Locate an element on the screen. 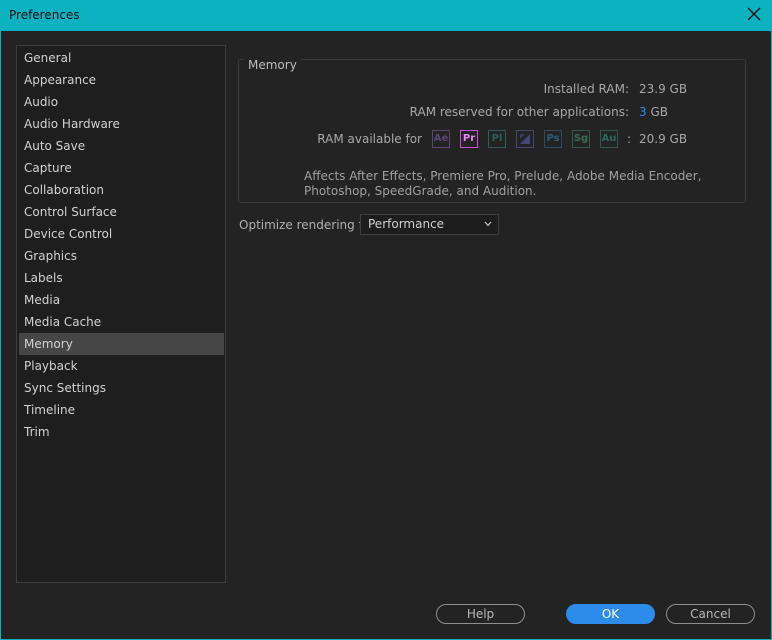  optimize-rendering-select: Performance is located at coordinates (429, 224).